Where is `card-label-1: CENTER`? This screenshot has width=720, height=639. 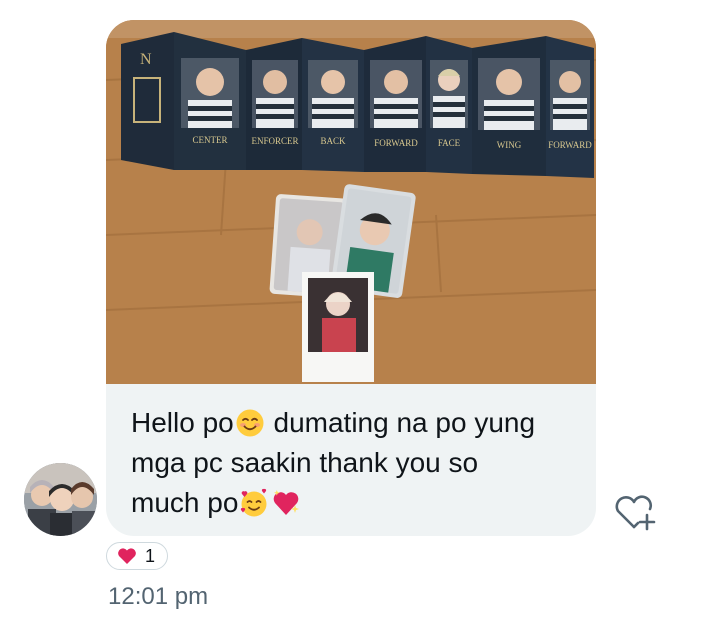
card-label-1: CENTER is located at coordinates (210, 140).